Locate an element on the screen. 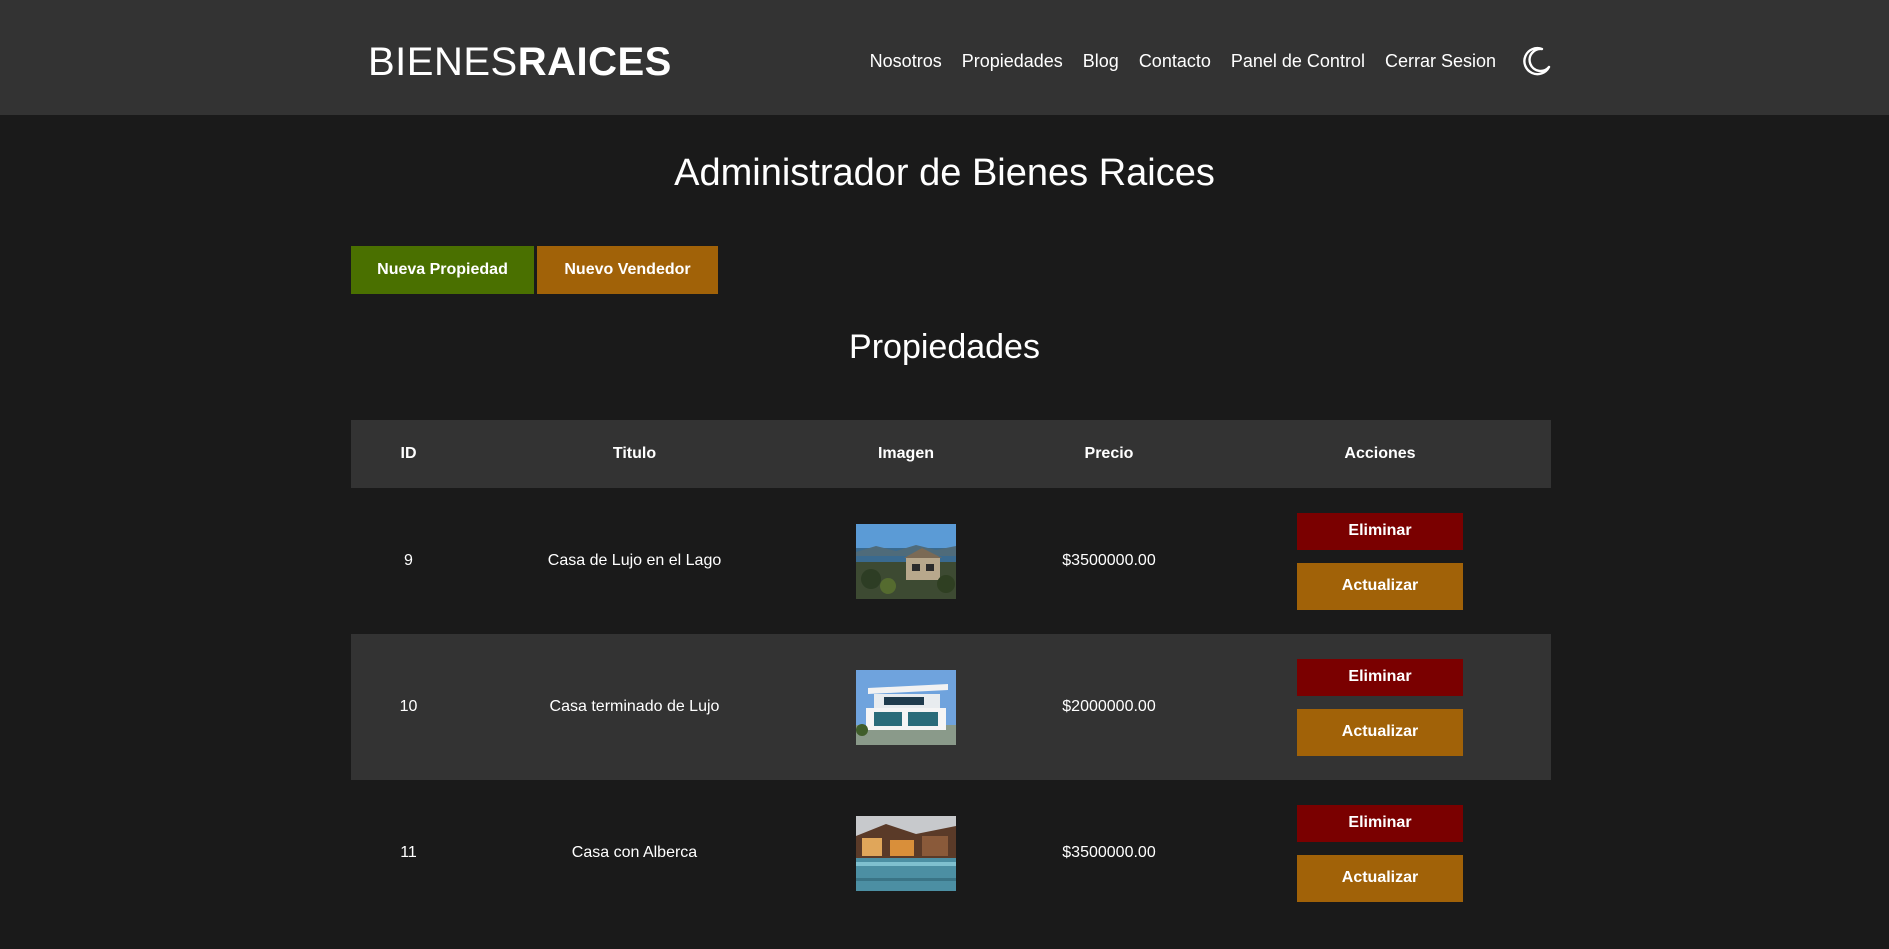  cell-title: Casa con Alberca is located at coordinates (634, 852).